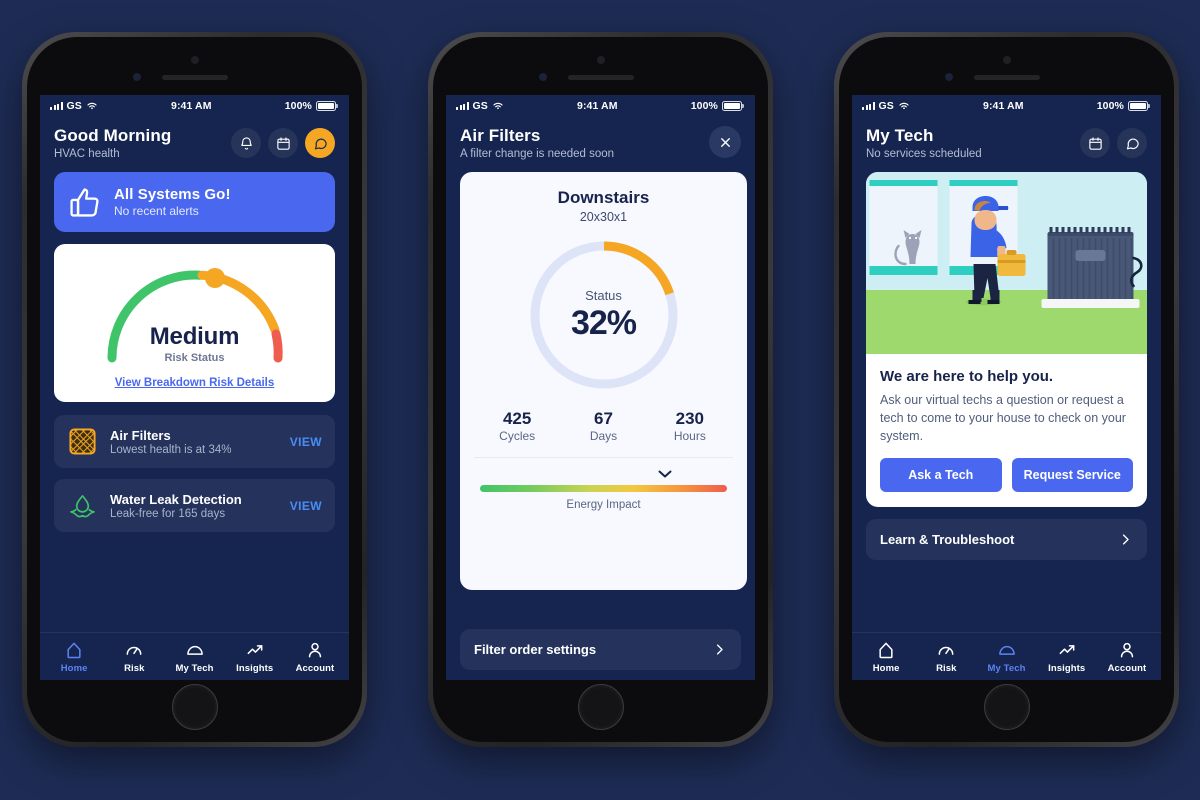 Image resolution: width=1200 pixels, height=800 pixels. What do you see at coordinates (194, 358) in the screenshot?
I see `risk-status-label: Risk Status` at bounding box center [194, 358].